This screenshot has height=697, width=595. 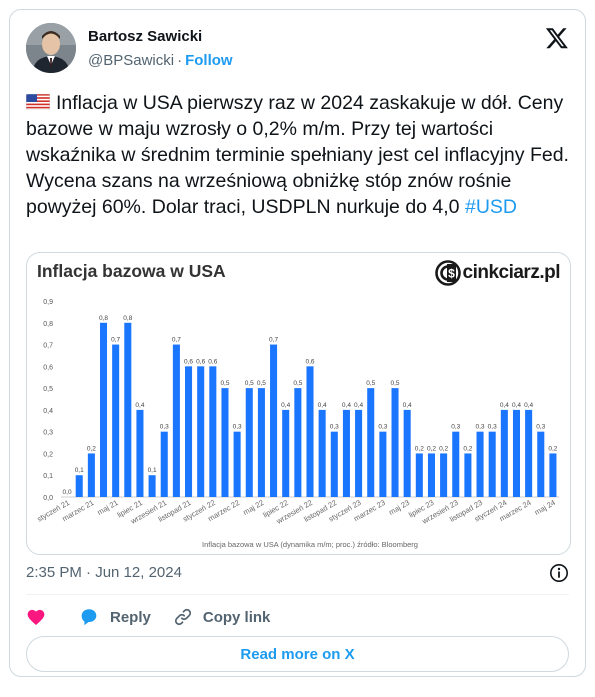 I want to click on y-tick-label: 0,6, so click(x=48, y=367).